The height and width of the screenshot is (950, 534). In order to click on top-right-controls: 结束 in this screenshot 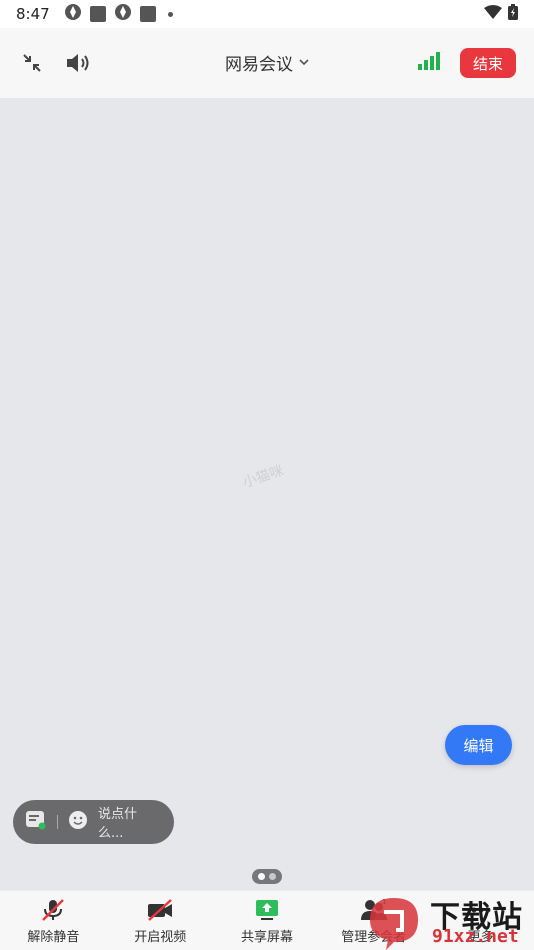, I will do `click(466, 63)`.